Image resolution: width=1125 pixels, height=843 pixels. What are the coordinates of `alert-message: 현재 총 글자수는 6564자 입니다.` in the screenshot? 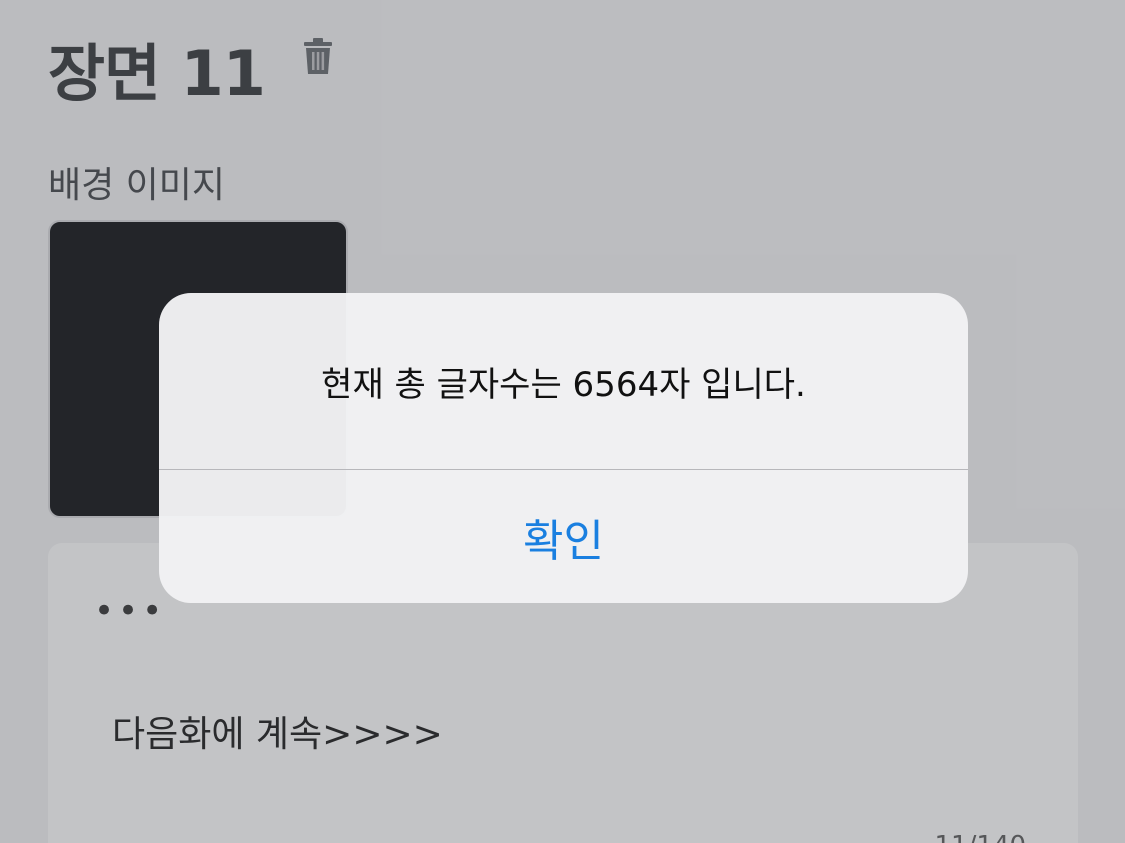 It's located at (563, 385).